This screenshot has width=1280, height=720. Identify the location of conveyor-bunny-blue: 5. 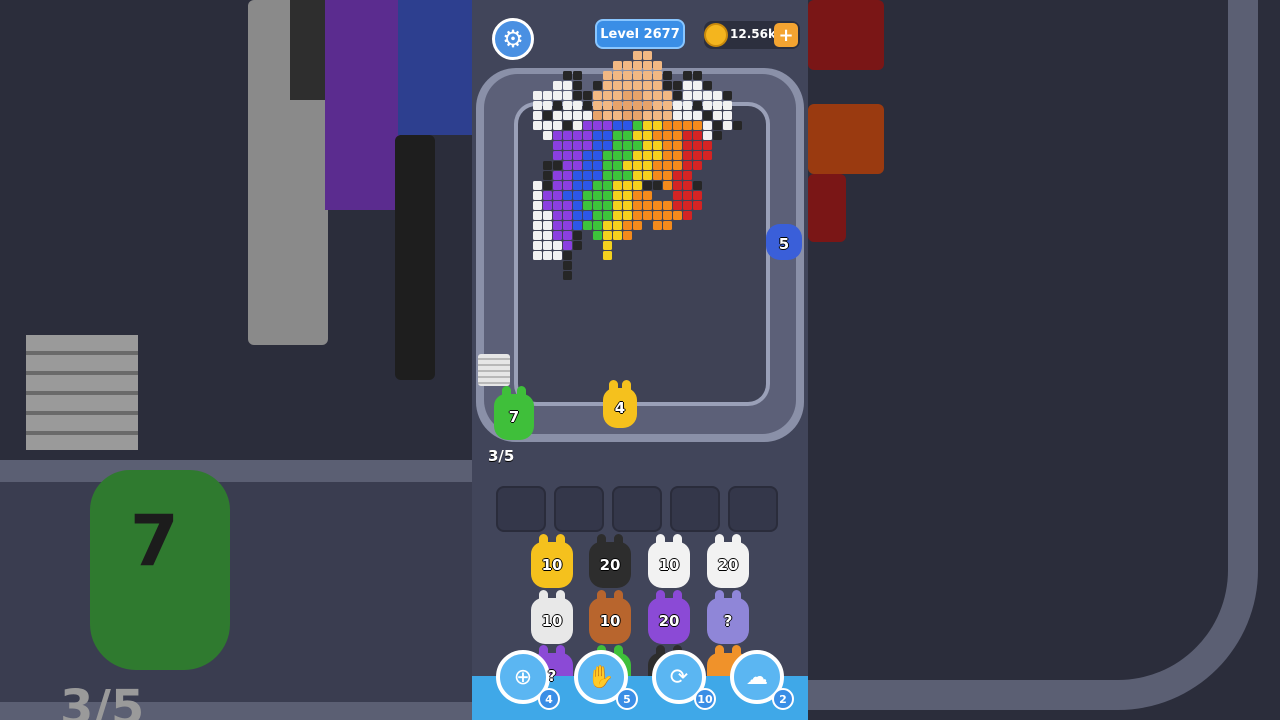
(784, 240).